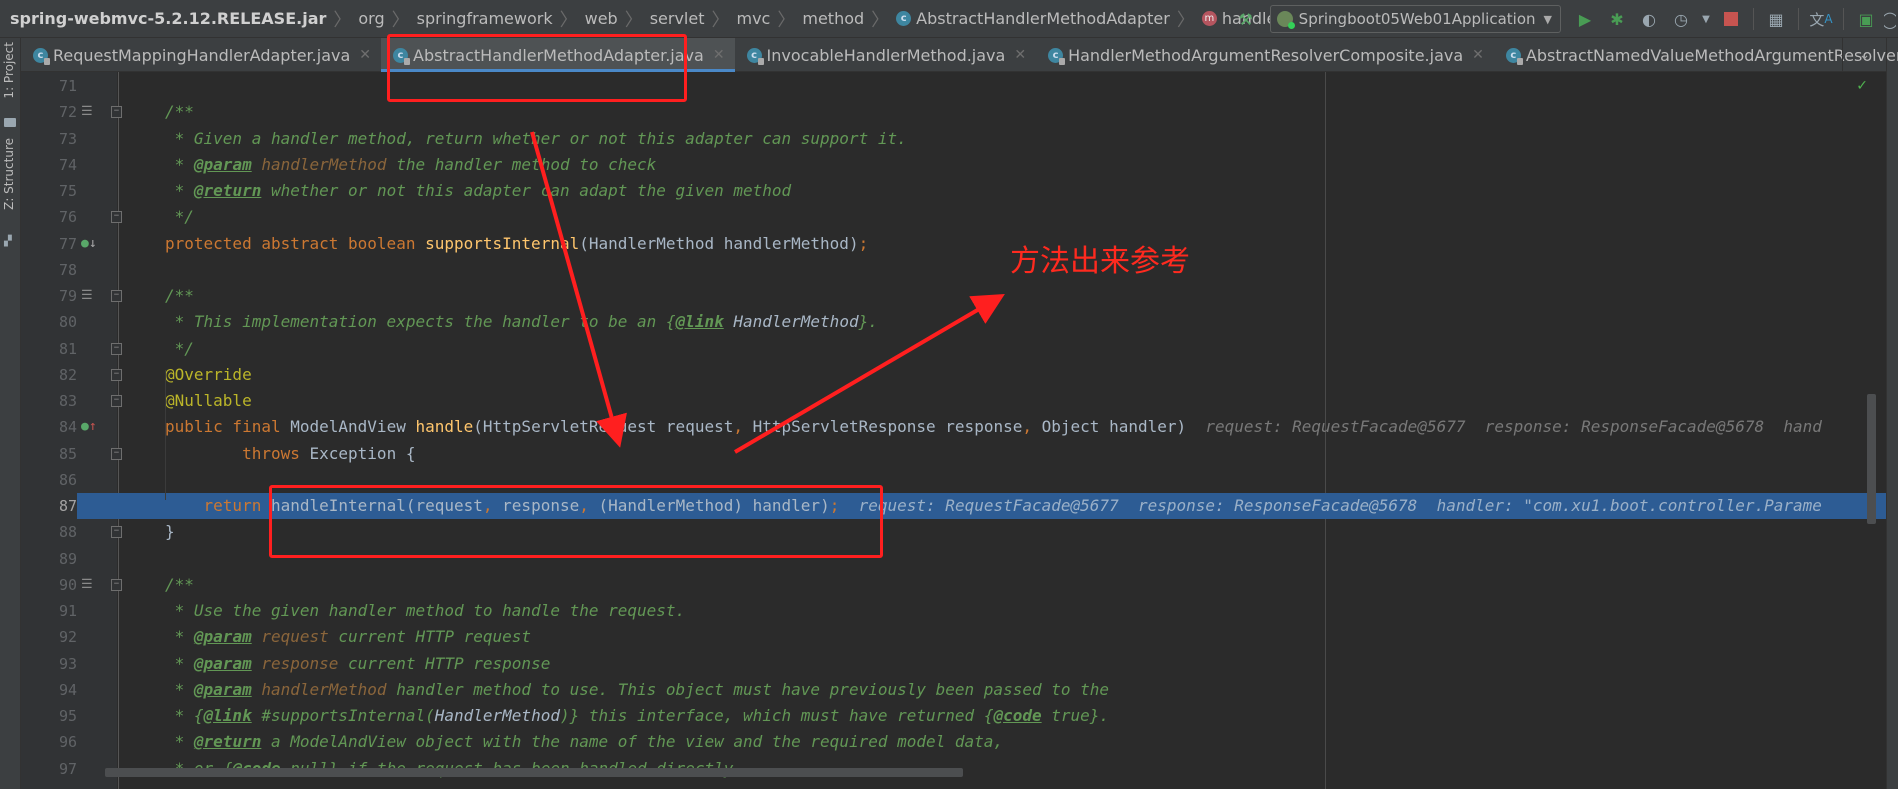 The width and height of the screenshot is (1898, 789). I want to click on code-line: 90 ☰ − /**, so click(953, 585).